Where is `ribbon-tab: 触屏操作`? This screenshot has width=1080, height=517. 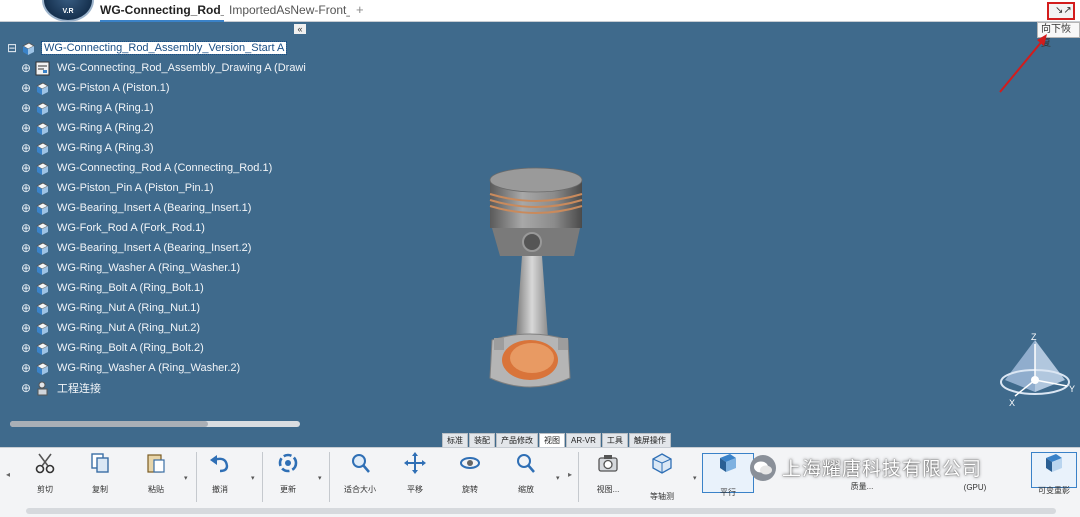
ribbon-tab: 触屏操作 is located at coordinates (649, 440).